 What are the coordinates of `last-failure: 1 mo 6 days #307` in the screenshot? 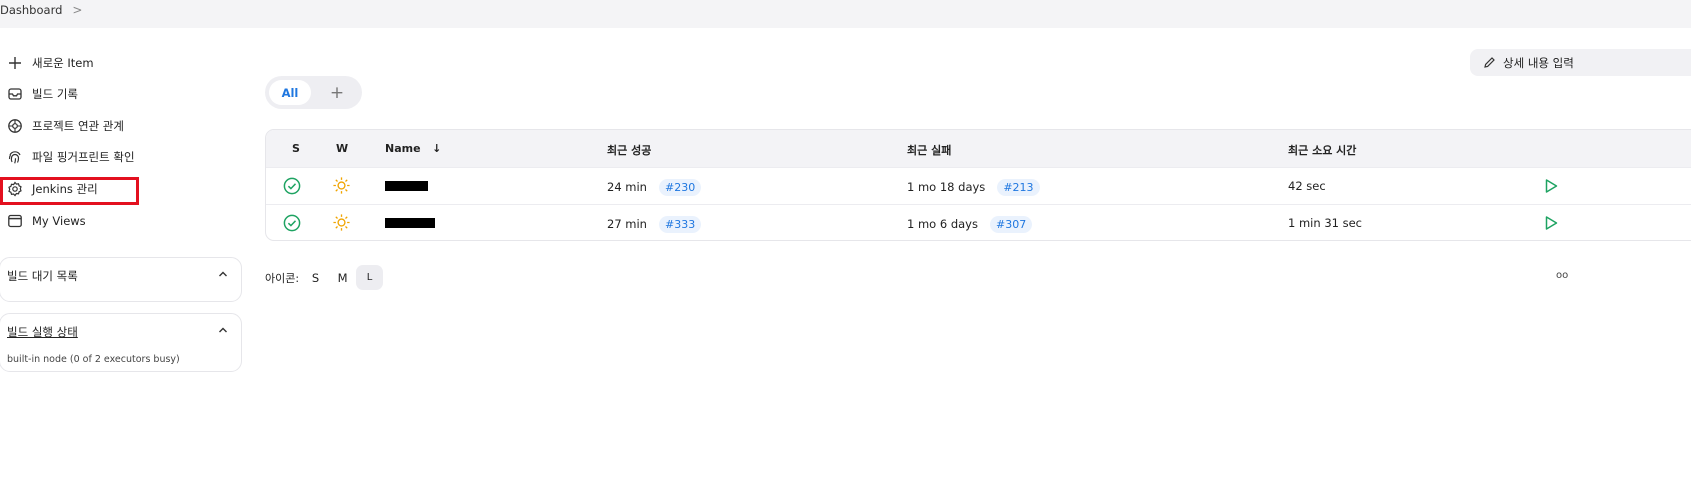 It's located at (970, 224).